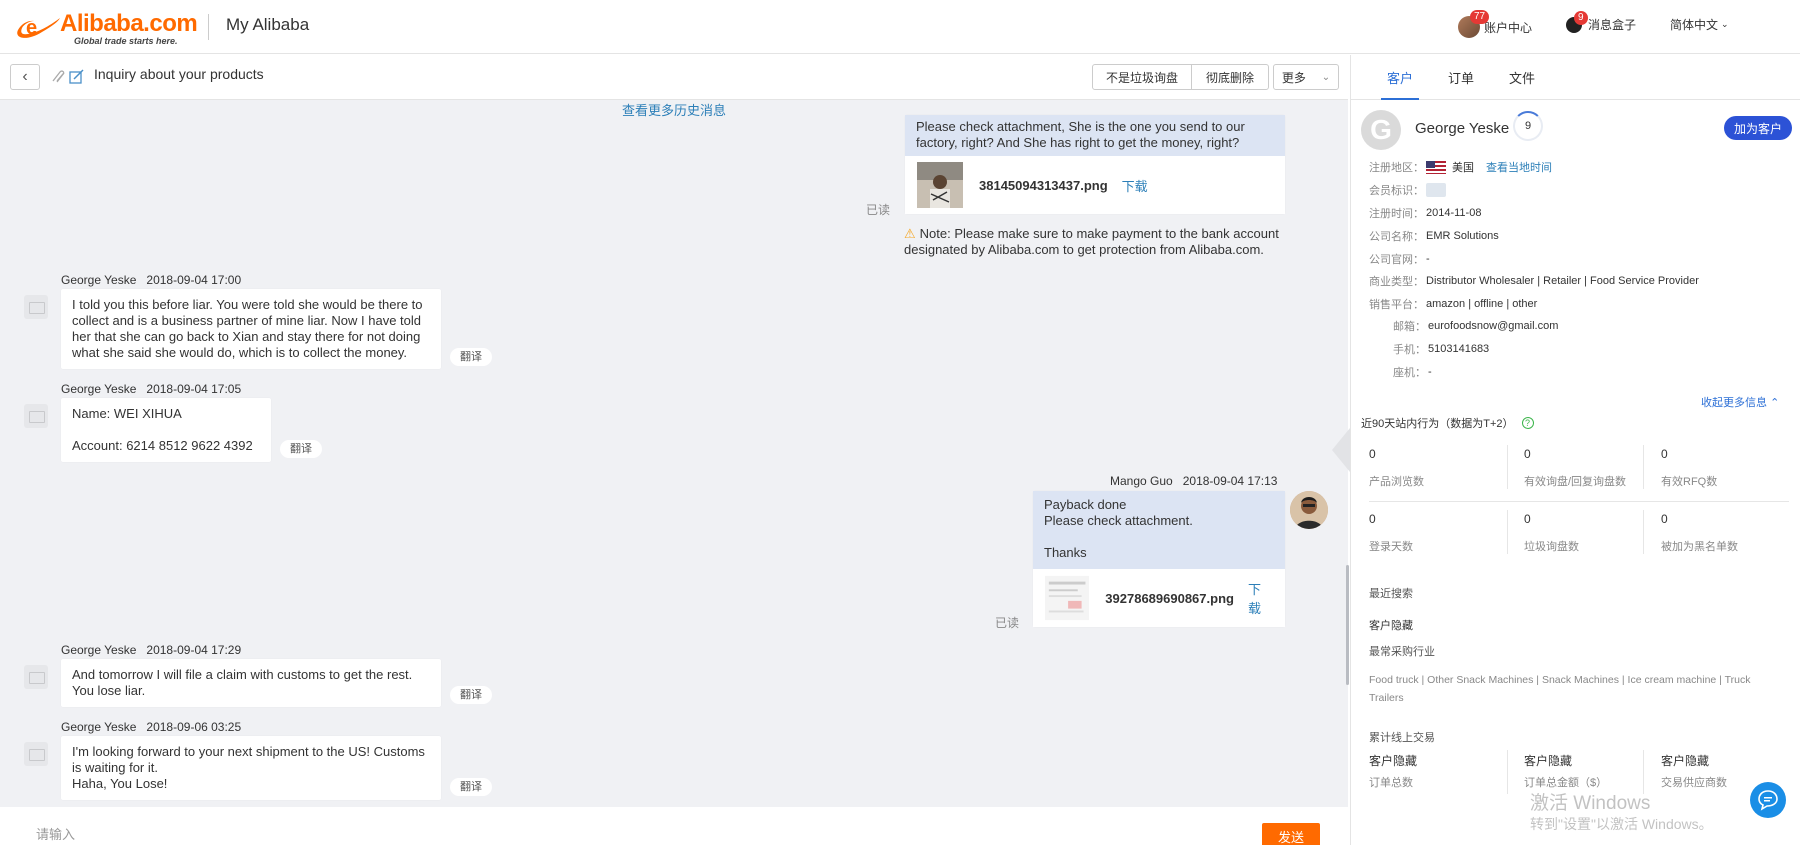 This screenshot has height=845, width=1800. What do you see at coordinates (1396, 237) in the screenshot?
I see `info-label: 公司名称：` at bounding box center [1396, 237].